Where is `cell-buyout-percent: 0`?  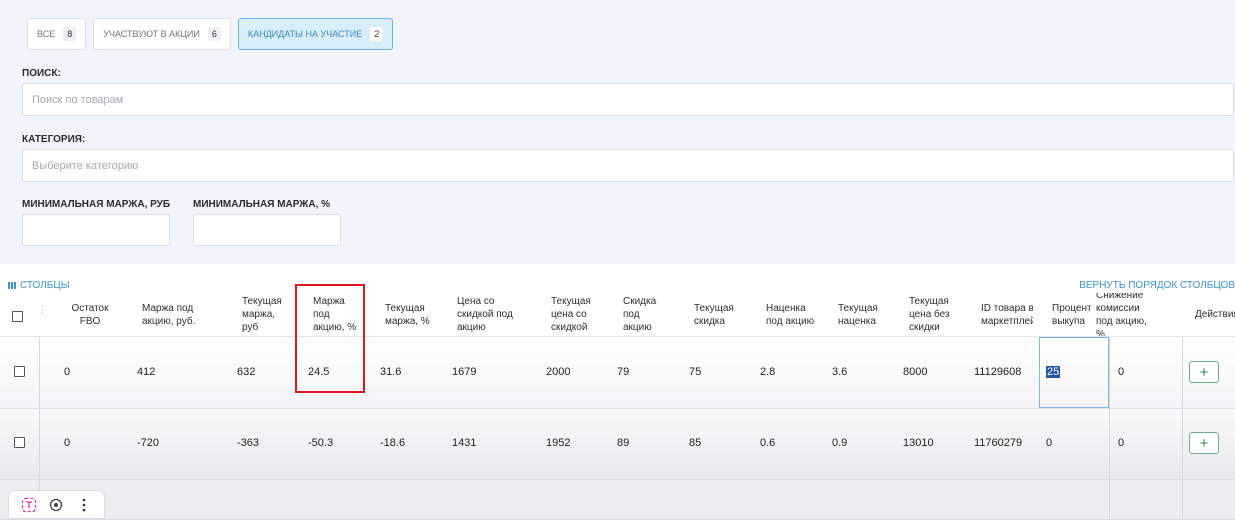 cell-buyout-percent: 0 is located at coordinates (1049, 443).